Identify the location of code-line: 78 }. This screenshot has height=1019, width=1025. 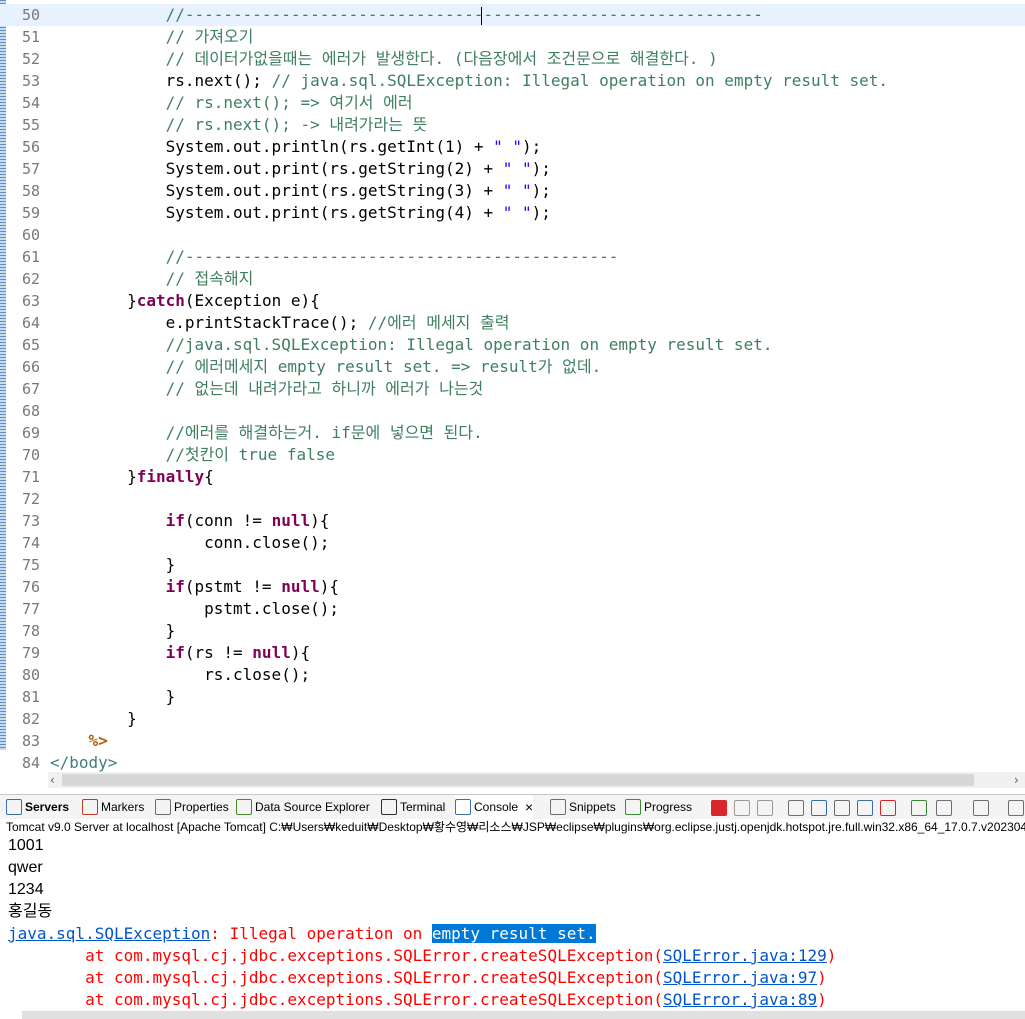
(512, 631).